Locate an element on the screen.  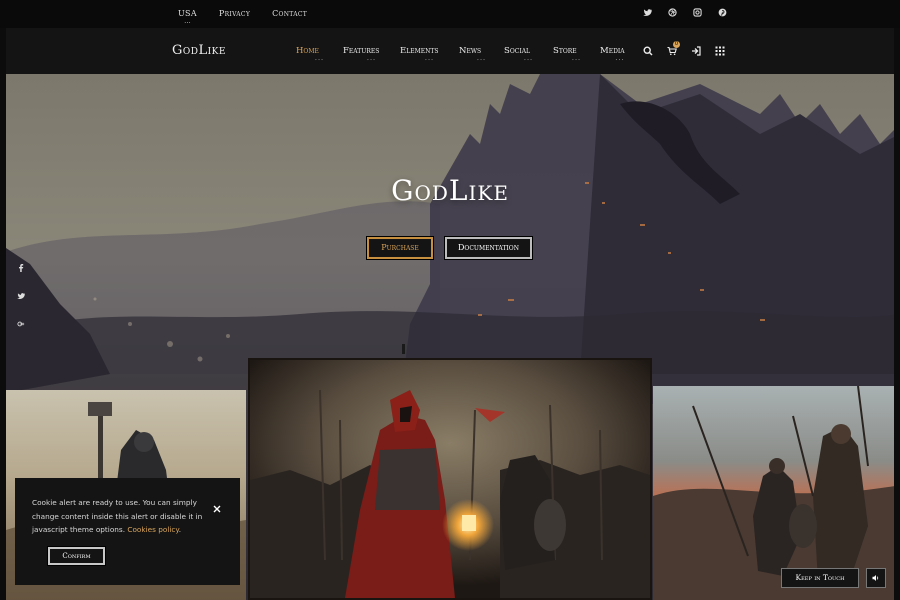
pinterest-icon is located at coordinates (722, 12).